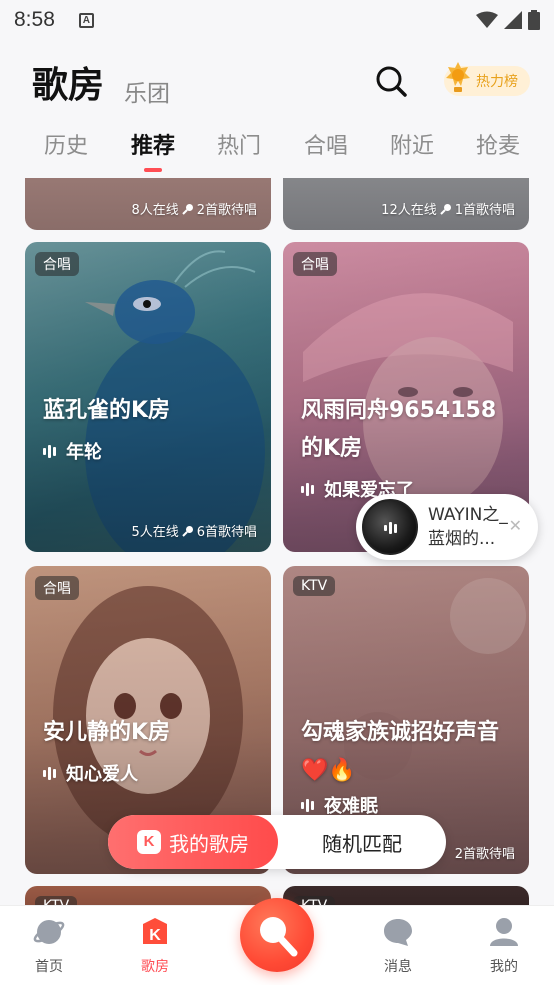 The width and height of the screenshot is (554, 985). What do you see at coordinates (326, 144) in the screenshot?
I see `tab-chorus: 合唱` at bounding box center [326, 144].